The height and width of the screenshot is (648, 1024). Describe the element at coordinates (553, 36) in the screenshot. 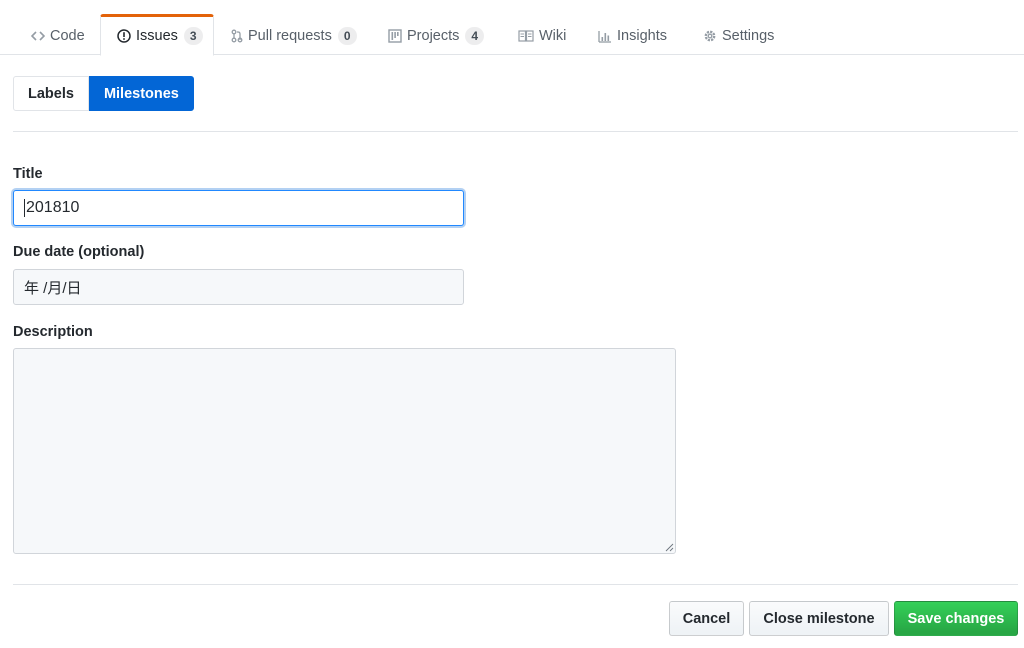

I see `tab-label: Wiki` at that location.